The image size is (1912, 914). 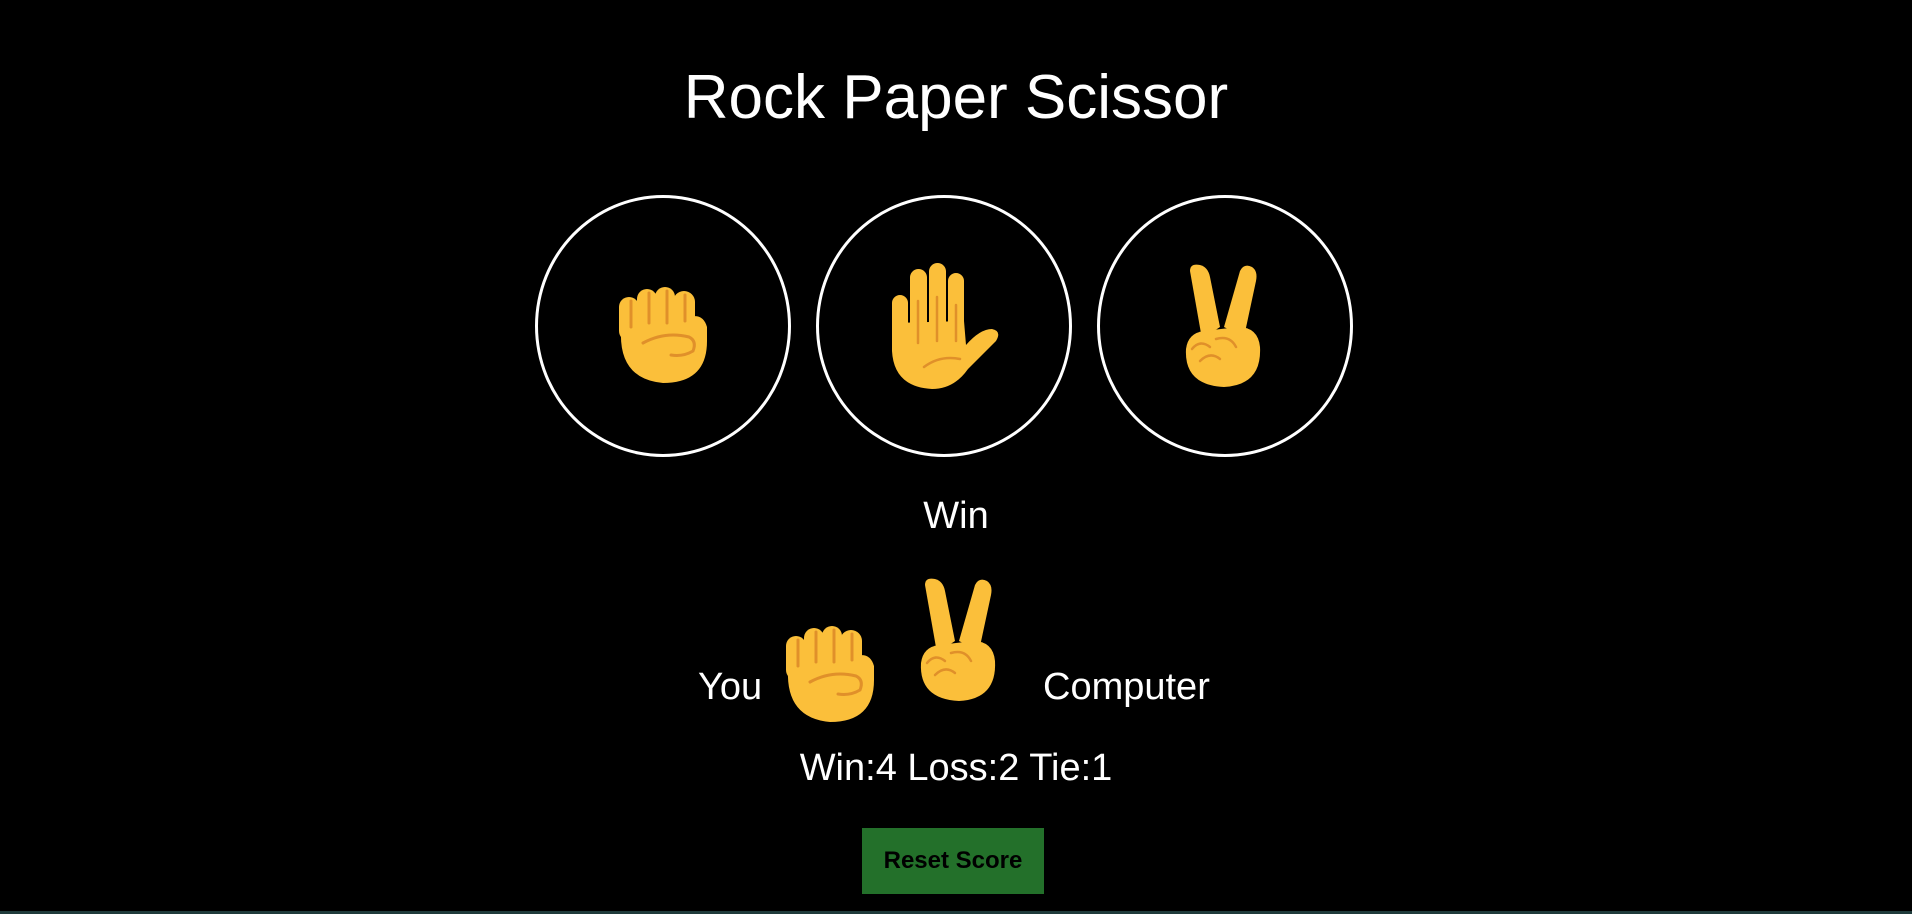 What do you see at coordinates (1126, 687) in the screenshot?
I see `computer-label: Computer` at bounding box center [1126, 687].